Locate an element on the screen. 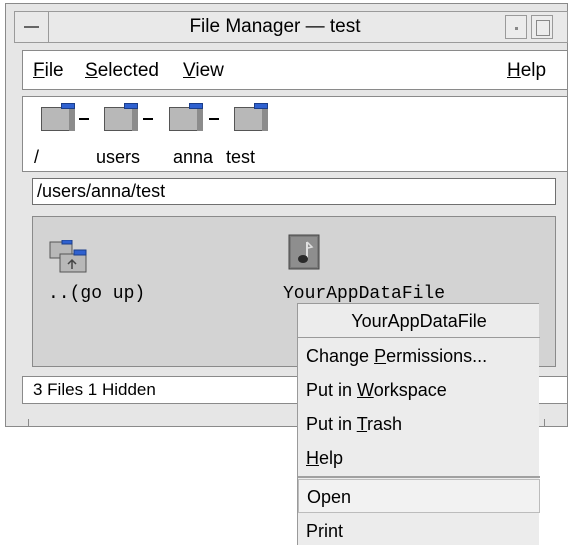  menu-item-open: Open is located at coordinates (419, 496).